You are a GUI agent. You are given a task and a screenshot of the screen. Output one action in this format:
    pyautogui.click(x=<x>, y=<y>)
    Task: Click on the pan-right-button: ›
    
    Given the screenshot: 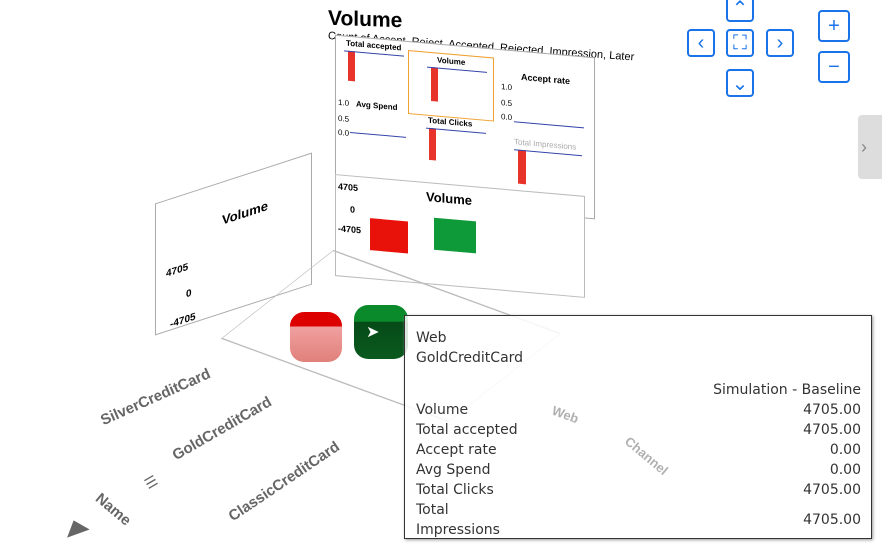 What is the action you would take?
    pyautogui.click(x=780, y=43)
    